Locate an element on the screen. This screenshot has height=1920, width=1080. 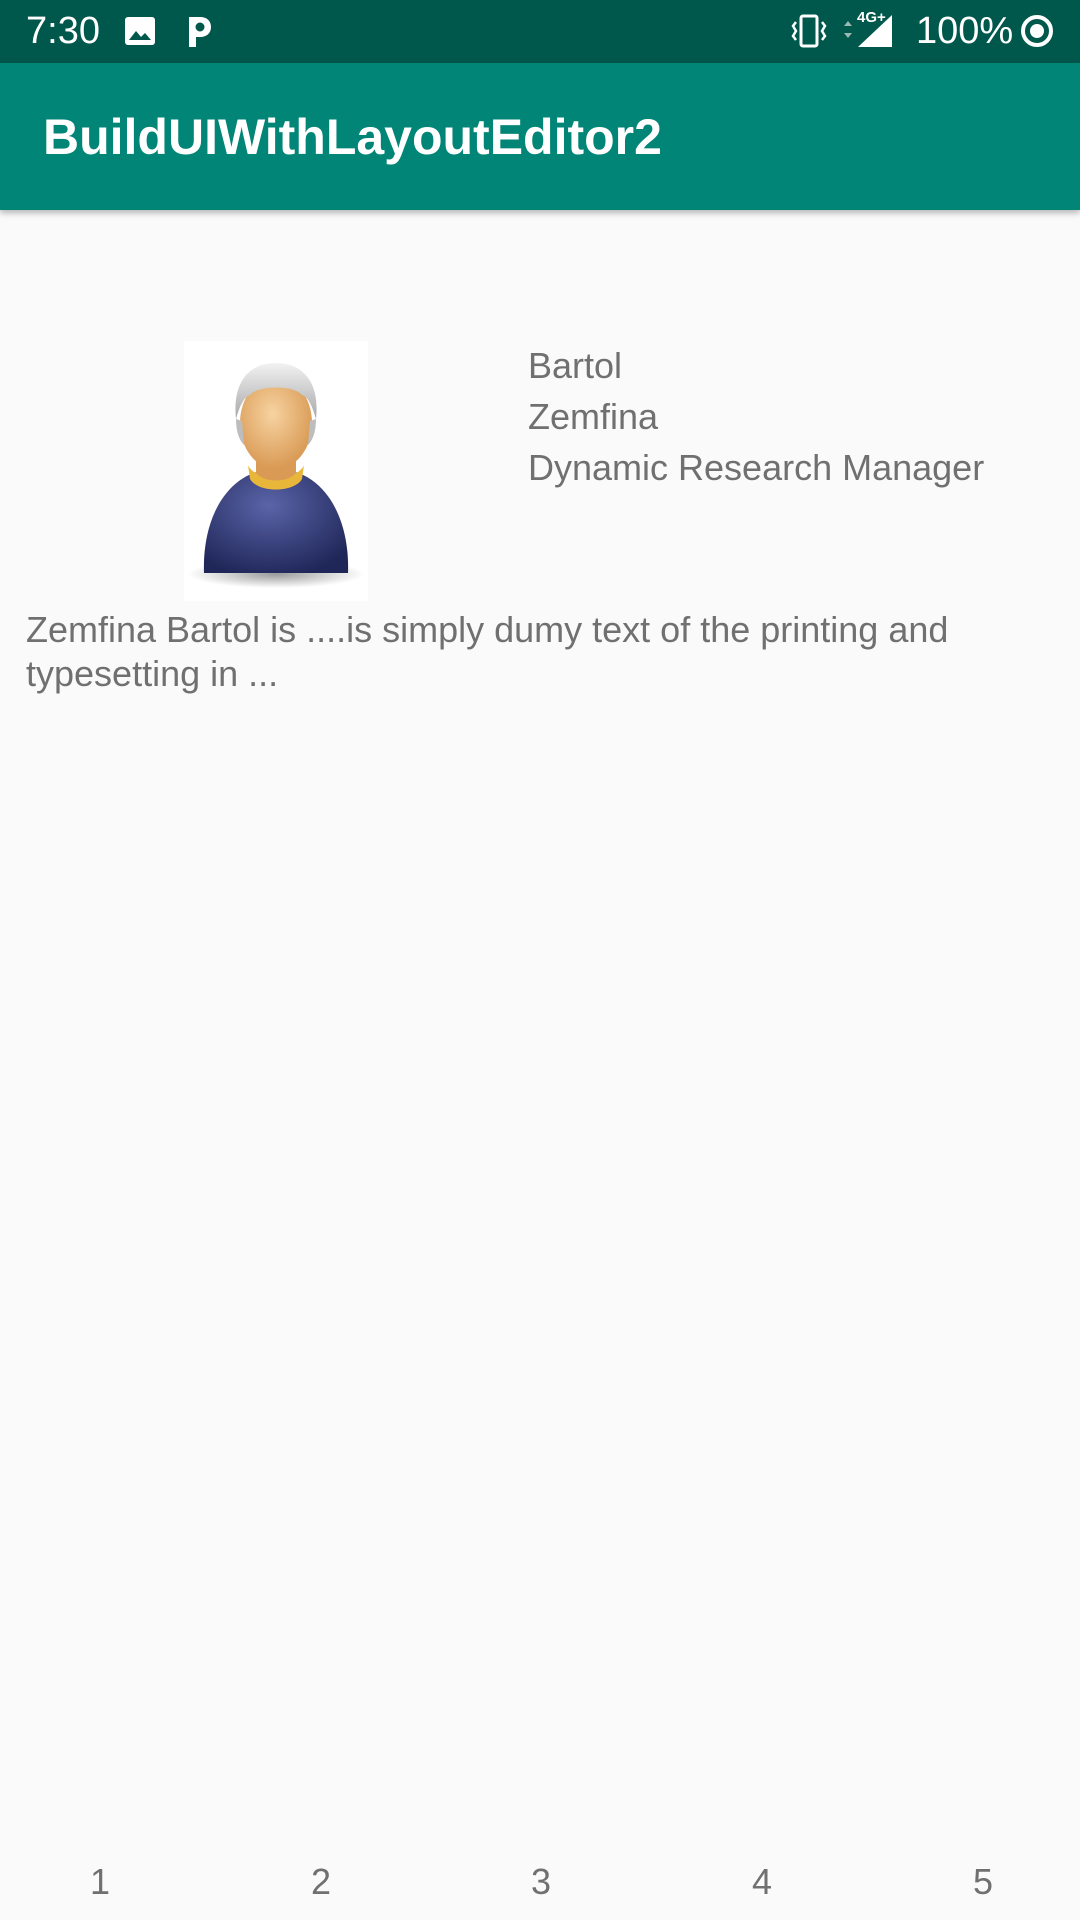
image-icon is located at coordinates (140, 31).